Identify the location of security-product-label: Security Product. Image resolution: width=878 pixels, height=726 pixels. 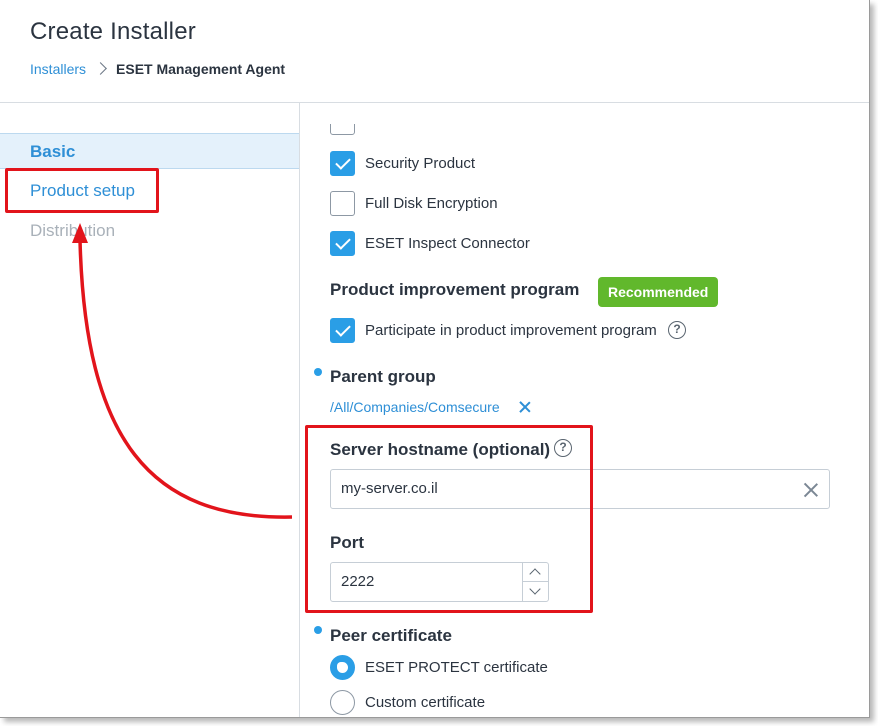
(420, 163).